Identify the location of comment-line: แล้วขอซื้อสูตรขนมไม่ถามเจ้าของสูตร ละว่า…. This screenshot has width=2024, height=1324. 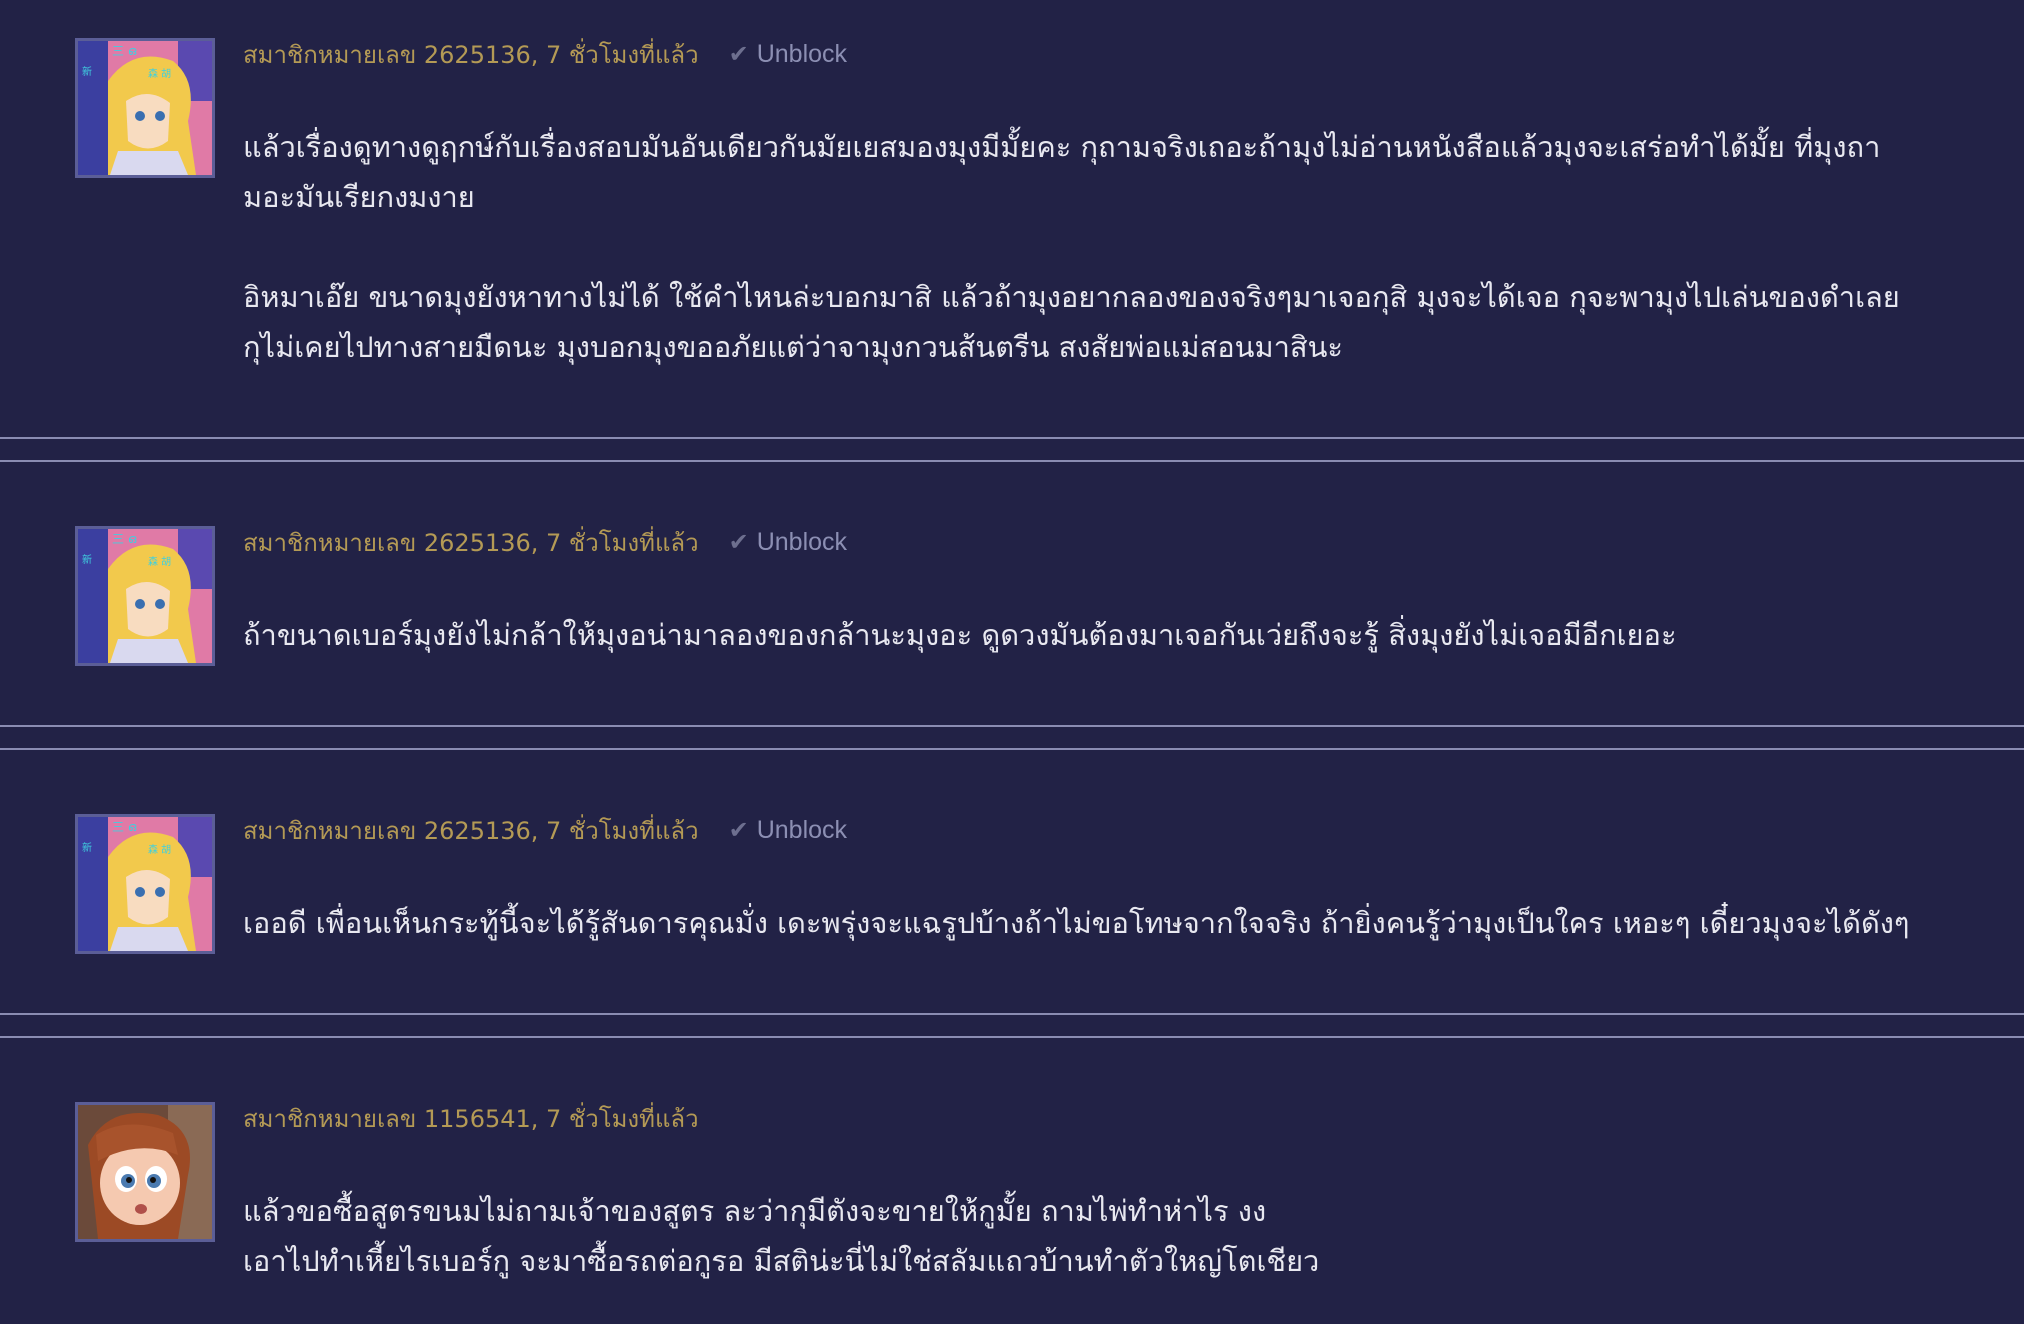
(755, 1211).